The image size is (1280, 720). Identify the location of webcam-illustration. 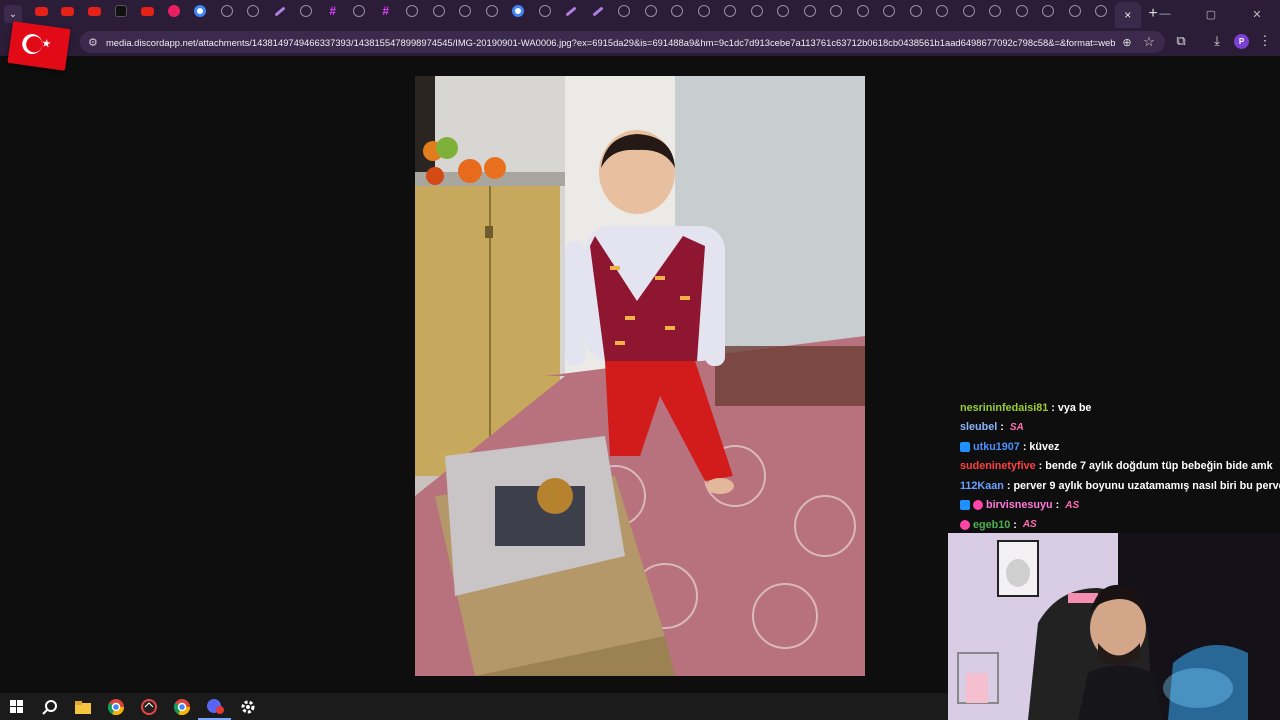
(1114, 626).